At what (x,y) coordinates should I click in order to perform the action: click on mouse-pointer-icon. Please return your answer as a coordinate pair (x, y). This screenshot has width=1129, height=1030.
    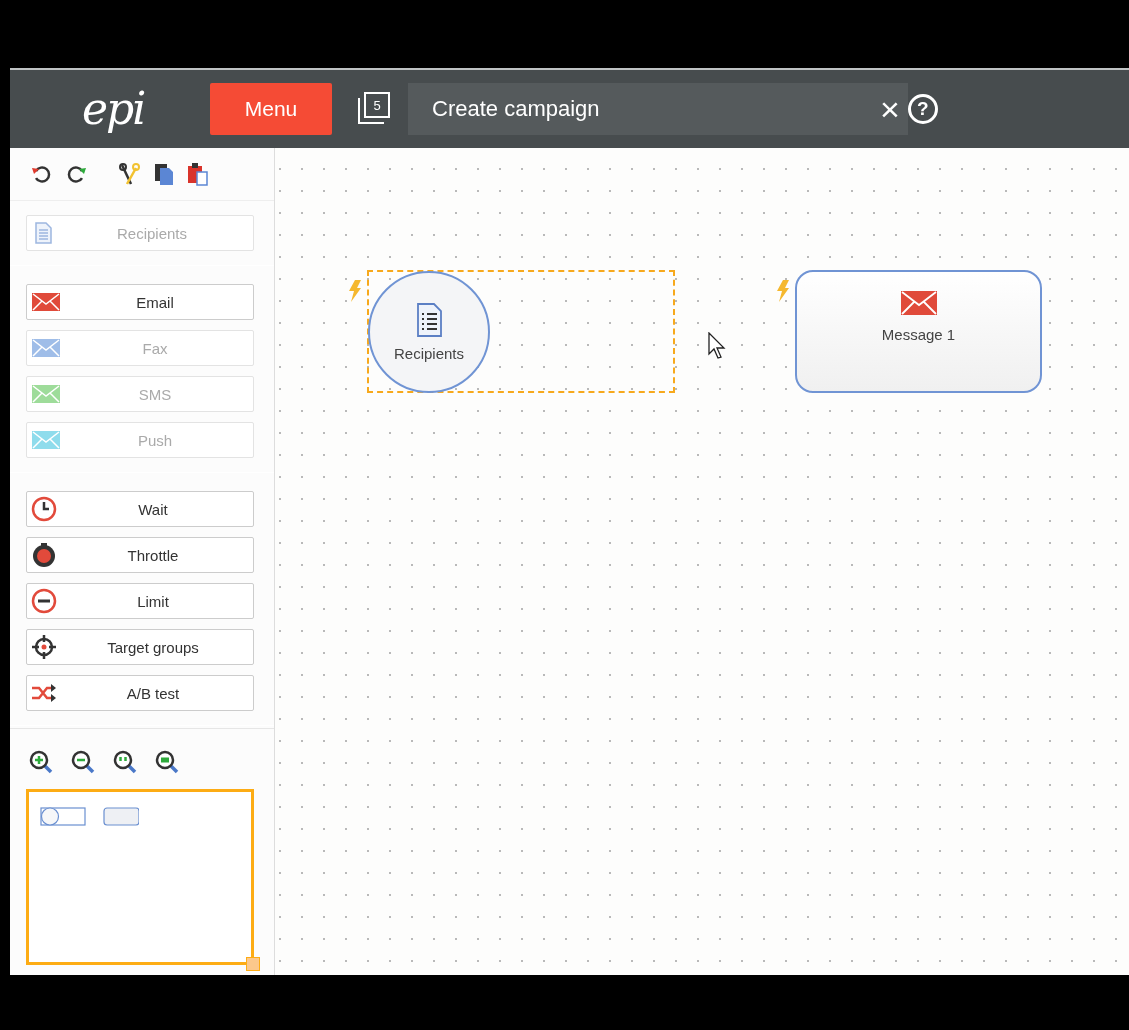
    Looking at the image, I should click on (718, 346).